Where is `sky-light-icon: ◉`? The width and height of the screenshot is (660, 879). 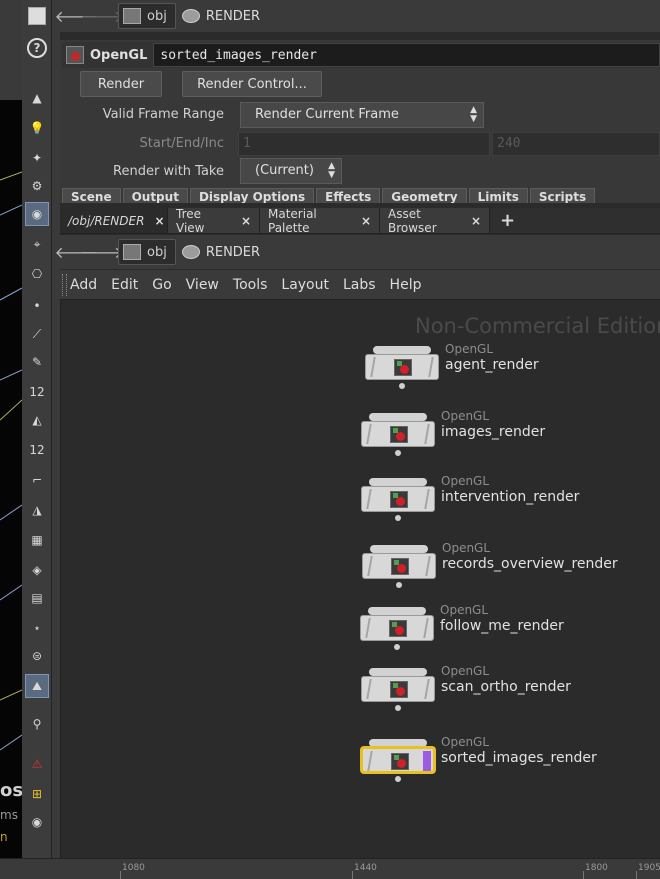 sky-light-icon: ◉ is located at coordinates (37, 214).